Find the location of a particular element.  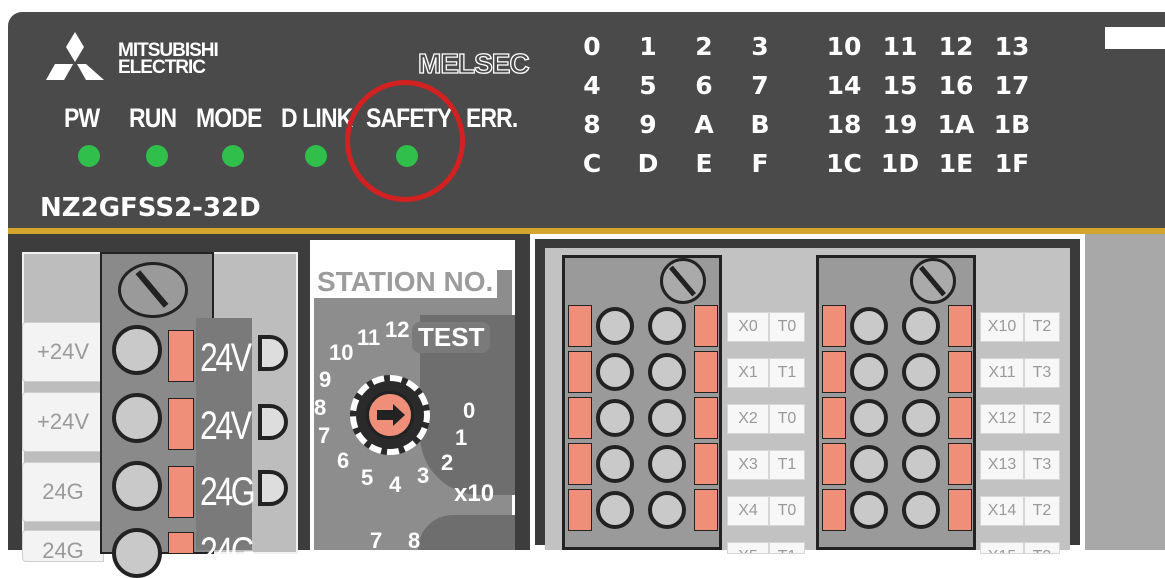

dial-number-12: 12 is located at coordinates (397, 329).